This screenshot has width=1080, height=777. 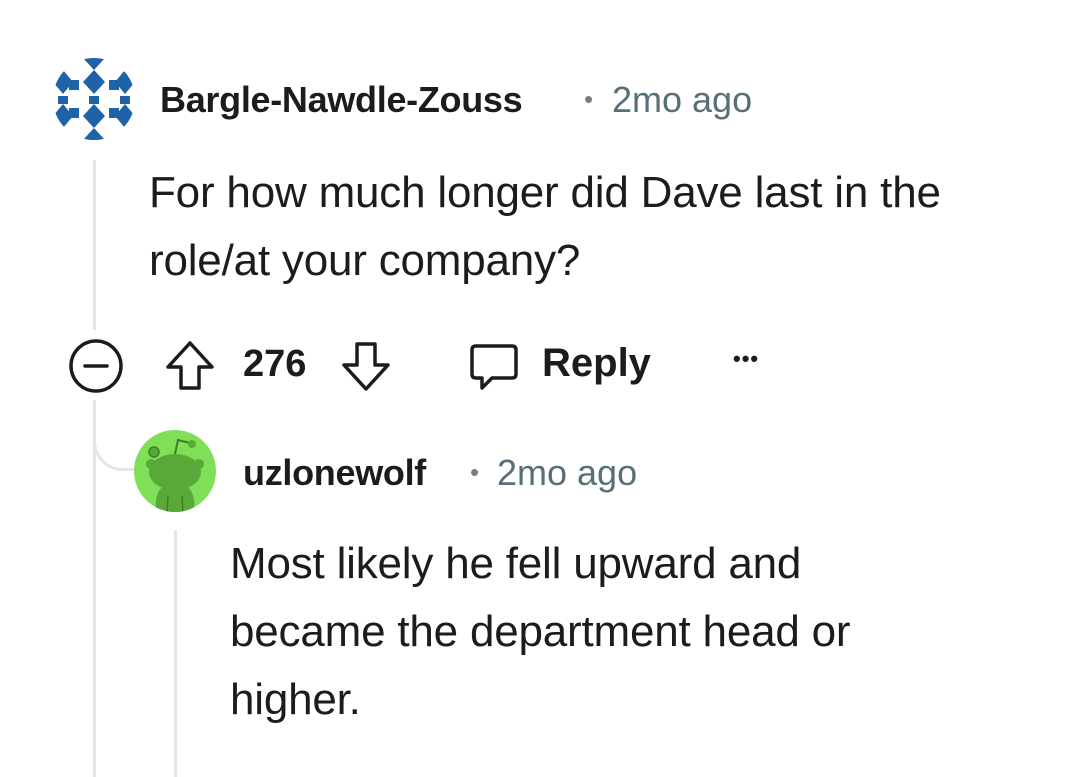 What do you see at coordinates (341, 100) in the screenshot?
I see `comment-username: Bargle-Nawdle-Zouss` at bounding box center [341, 100].